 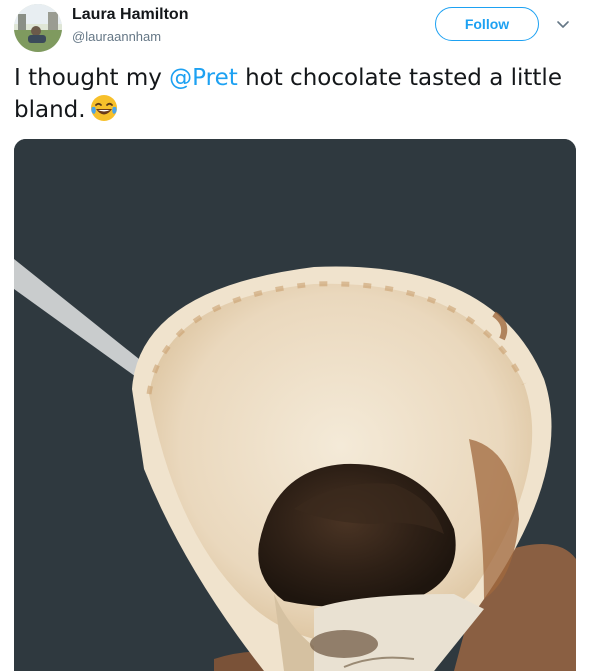 I want to click on profile-photo-icon, so click(x=38, y=28).